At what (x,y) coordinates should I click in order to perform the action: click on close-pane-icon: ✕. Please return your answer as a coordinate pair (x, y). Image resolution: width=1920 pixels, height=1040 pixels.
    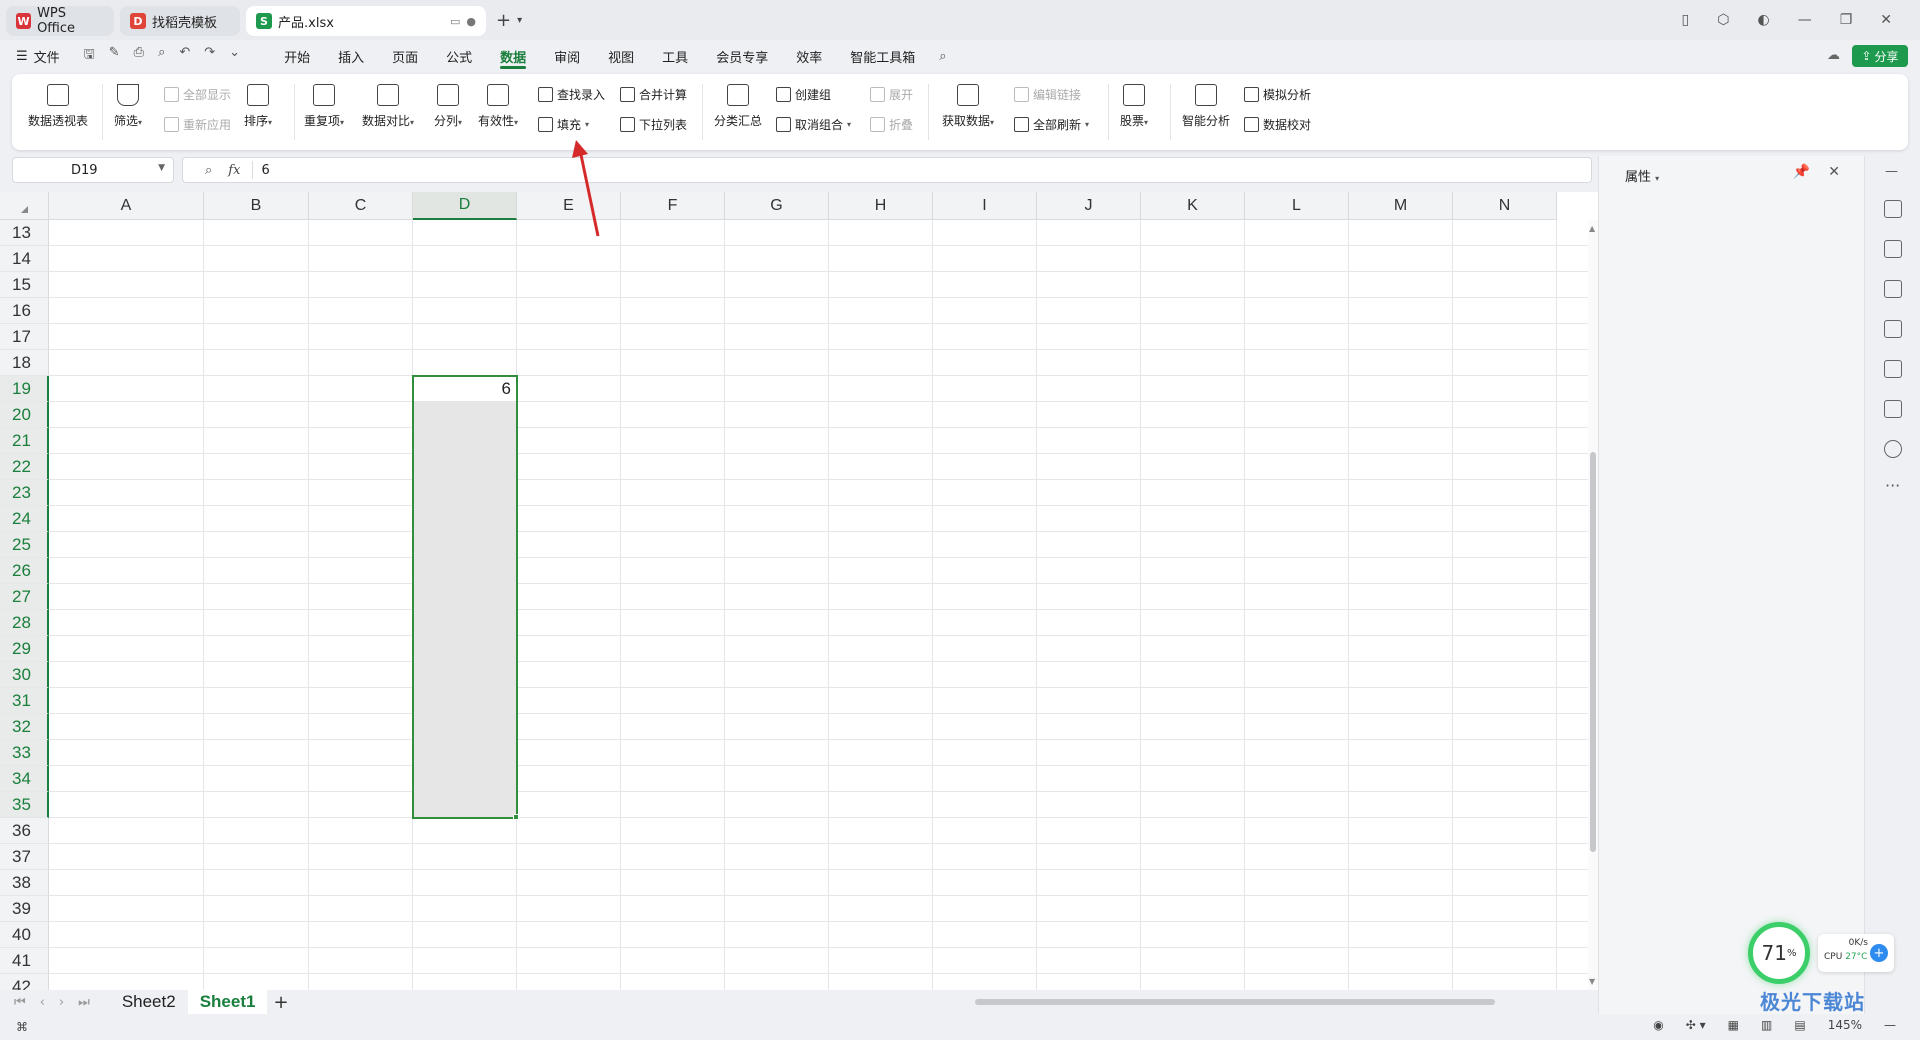
    Looking at the image, I should click on (1834, 172).